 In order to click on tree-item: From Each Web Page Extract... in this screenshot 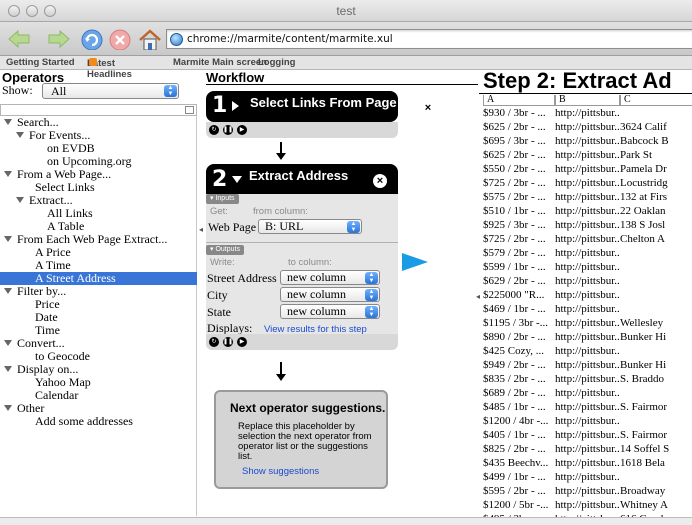, I will do `click(98, 239)`.